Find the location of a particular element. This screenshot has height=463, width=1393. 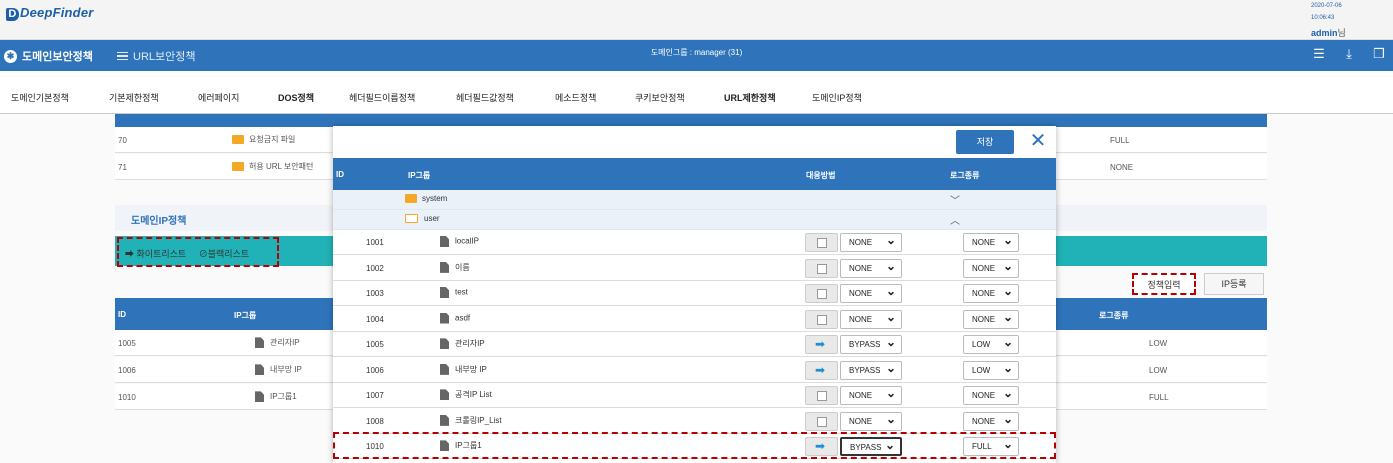

logo-mark: D is located at coordinates (12, 14).